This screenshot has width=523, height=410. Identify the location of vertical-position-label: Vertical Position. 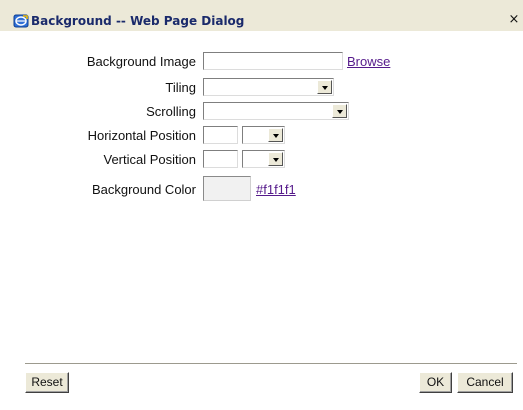
(150, 159).